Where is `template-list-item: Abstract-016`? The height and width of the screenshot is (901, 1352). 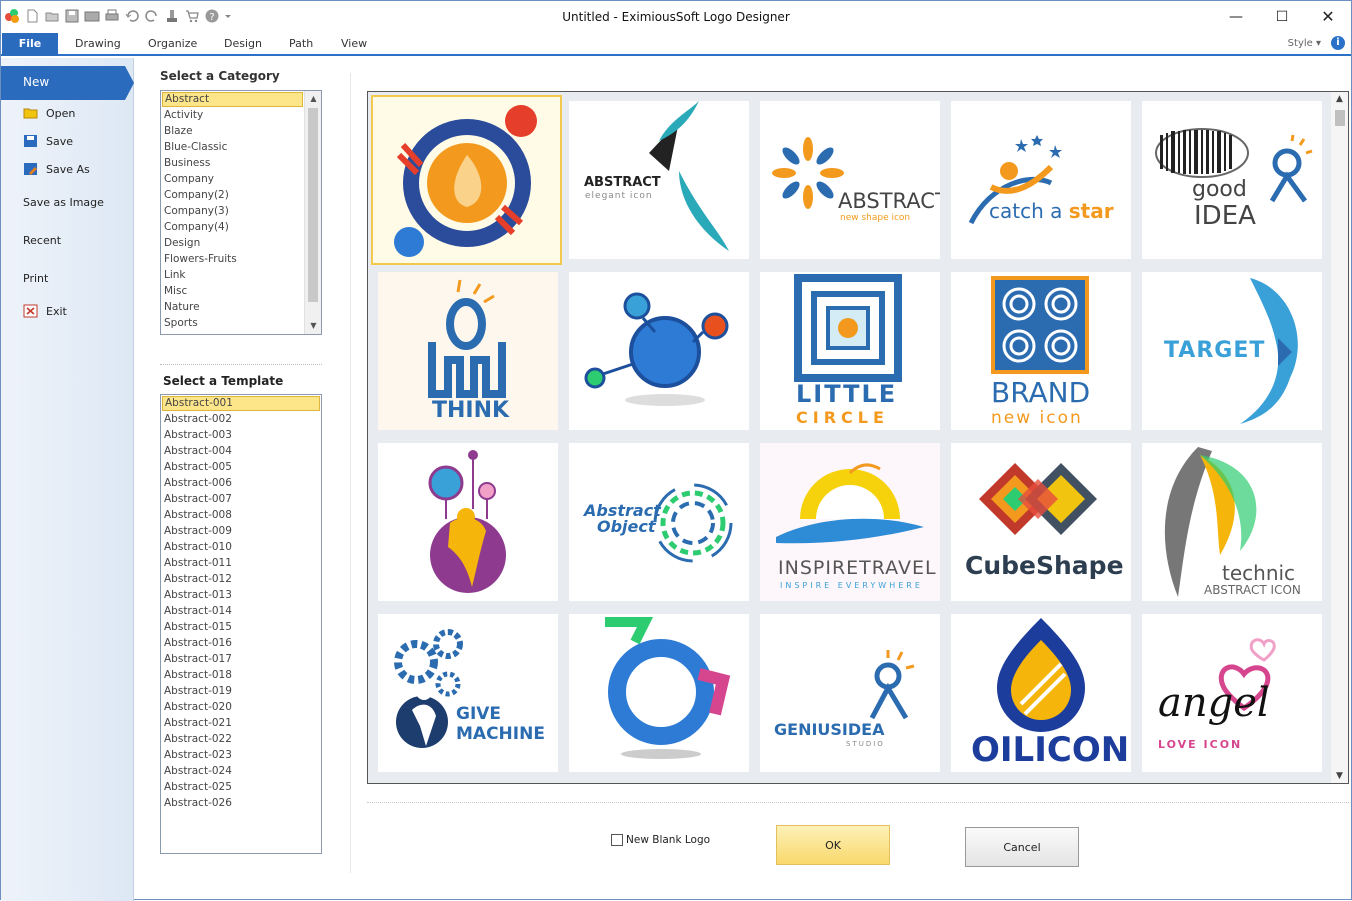 template-list-item: Abstract-016 is located at coordinates (241, 643).